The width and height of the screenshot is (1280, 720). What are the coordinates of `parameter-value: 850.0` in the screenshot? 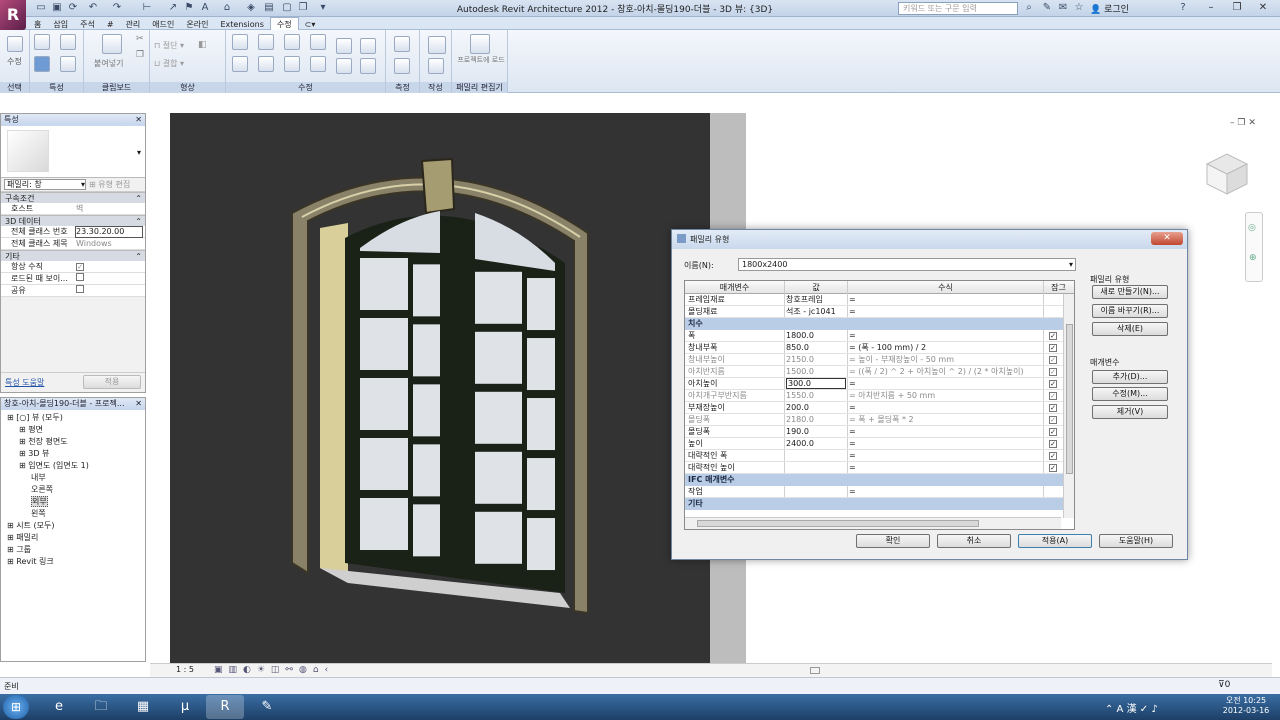 It's located at (816, 348).